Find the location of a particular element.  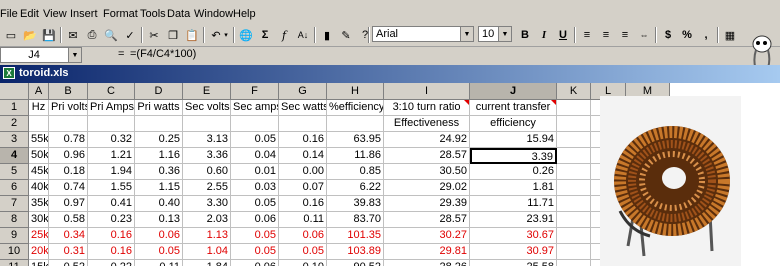

currency-button: $ is located at coordinates (668, 35).